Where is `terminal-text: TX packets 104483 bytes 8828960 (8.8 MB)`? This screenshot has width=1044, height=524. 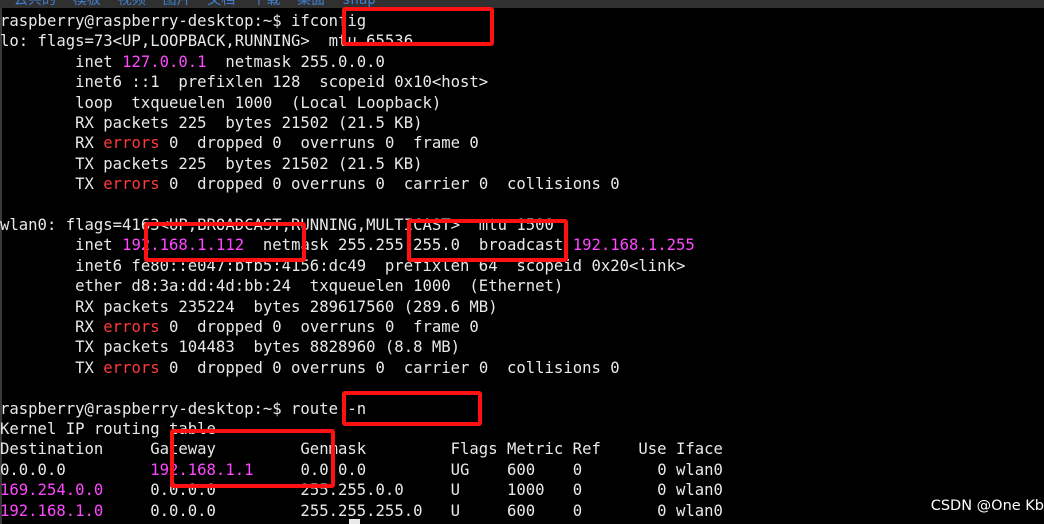 terminal-text: TX packets 104483 bytes 8828960 (8.8 MB) is located at coordinates (230, 347).